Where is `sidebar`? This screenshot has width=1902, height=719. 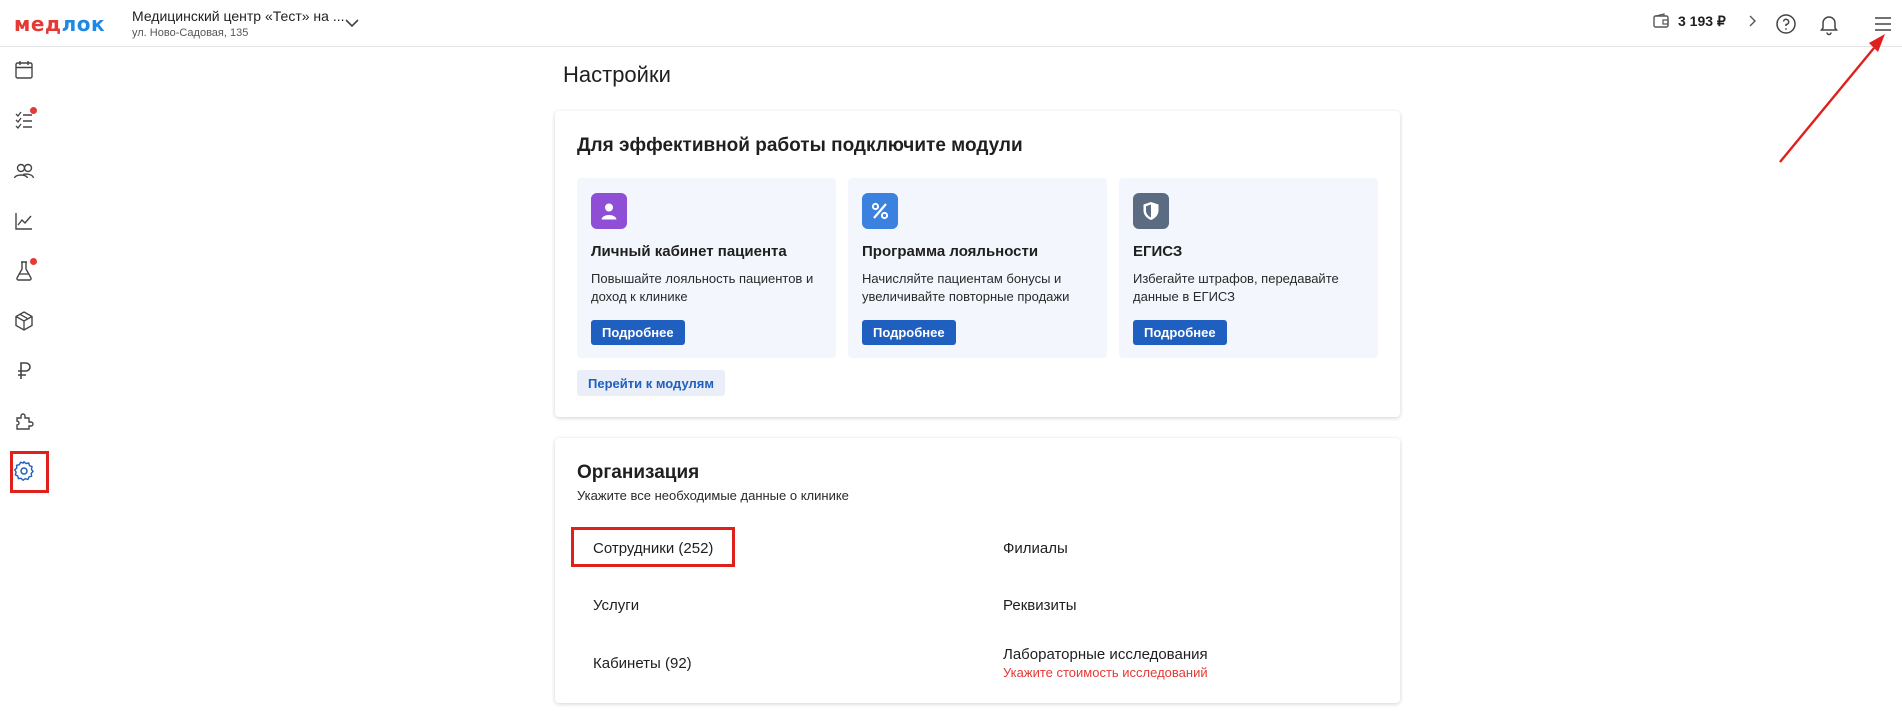
sidebar is located at coordinates (24, 383).